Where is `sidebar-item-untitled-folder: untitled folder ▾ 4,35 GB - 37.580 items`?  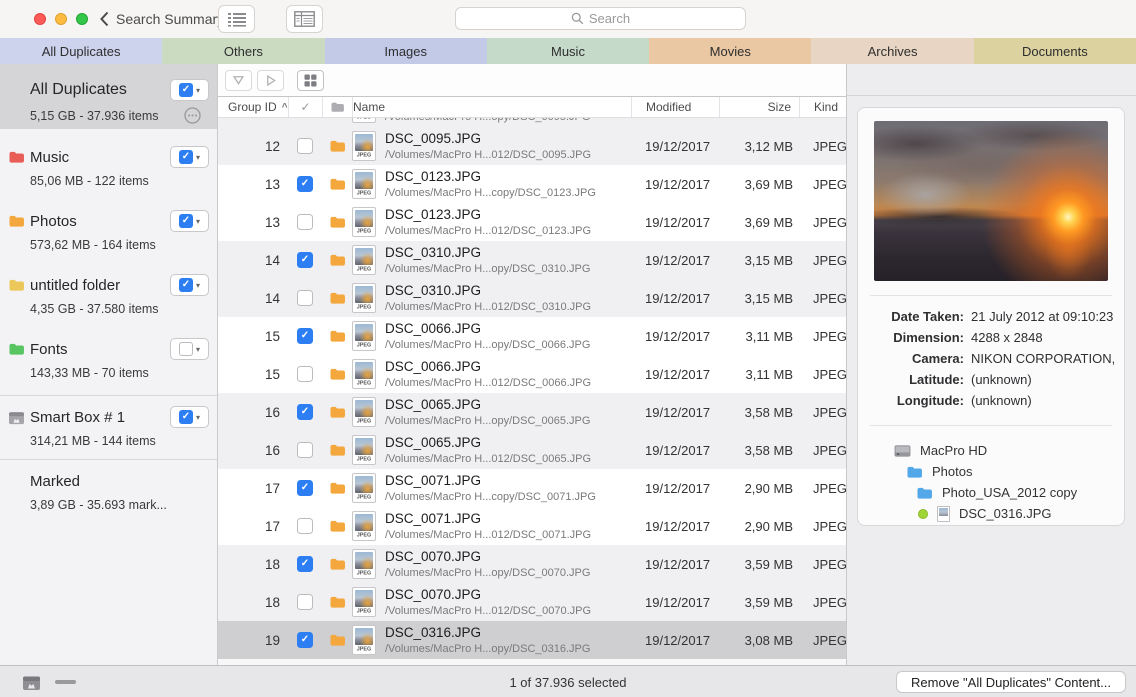 sidebar-item-untitled-folder: untitled folder ▾ 4,35 GB - 37.580 items is located at coordinates (108, 299).